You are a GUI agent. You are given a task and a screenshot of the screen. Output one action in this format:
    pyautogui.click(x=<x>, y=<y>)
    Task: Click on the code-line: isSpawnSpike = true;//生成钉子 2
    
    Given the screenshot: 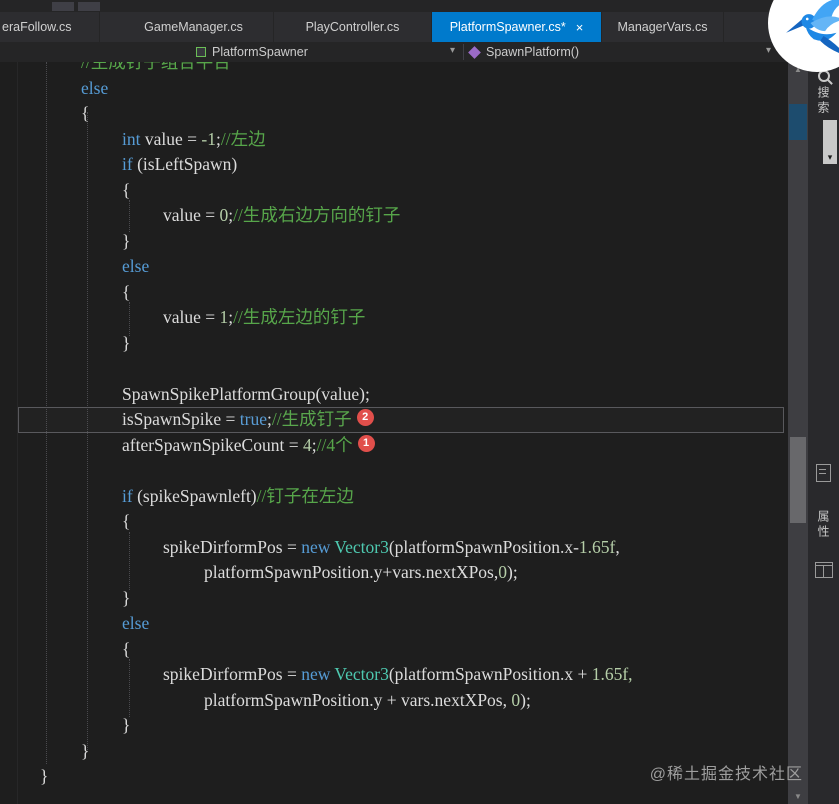 What is the action you would take?
    pyautogui.click(x=394, y=420)
    